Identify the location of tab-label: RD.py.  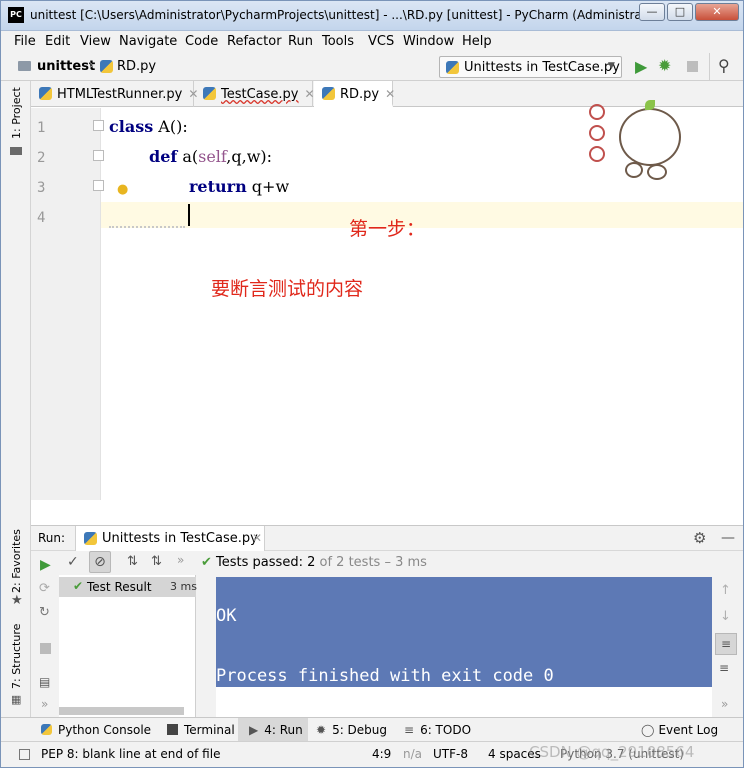
(360, 94).